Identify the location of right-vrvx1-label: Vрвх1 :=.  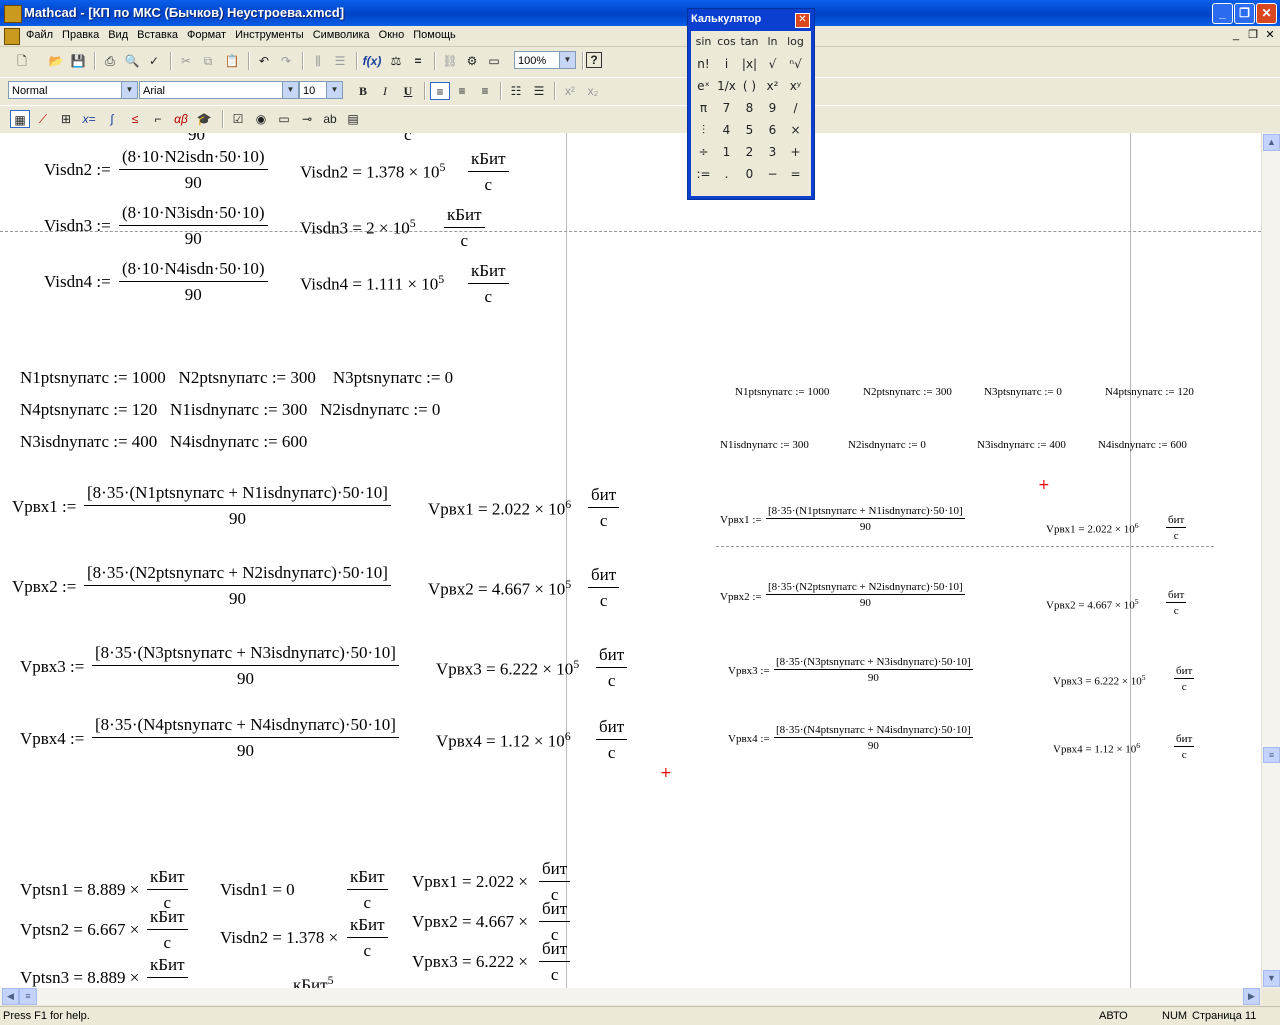
(741, 520).